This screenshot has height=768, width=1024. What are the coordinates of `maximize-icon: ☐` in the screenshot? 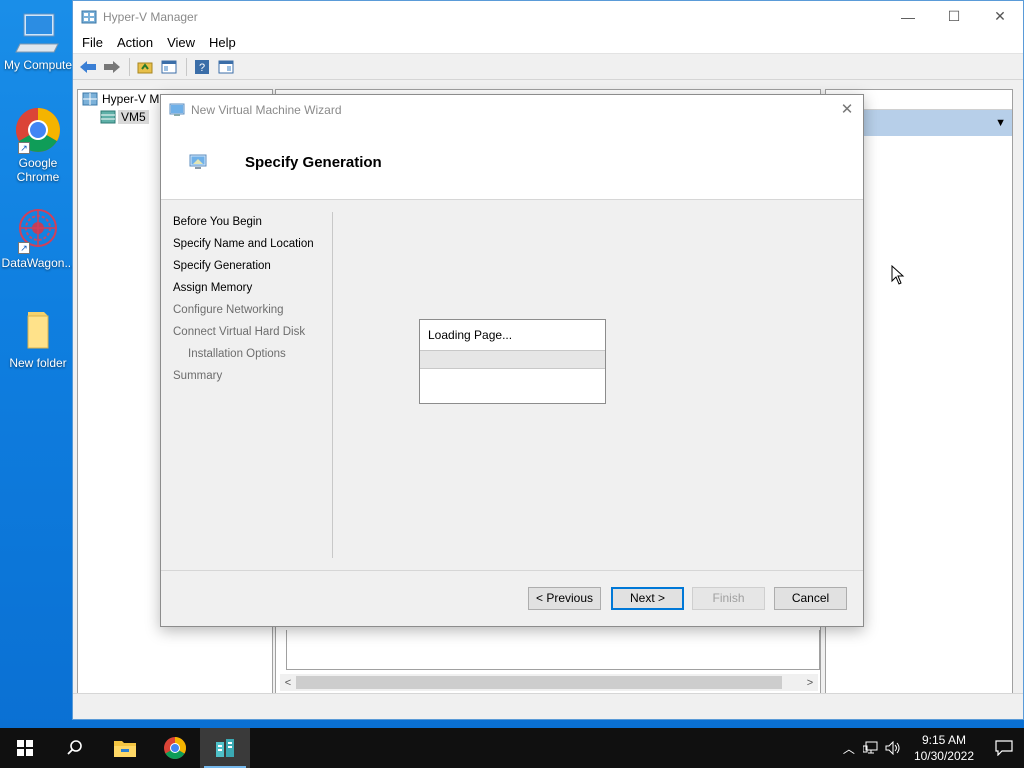 It's located at (954, 16).